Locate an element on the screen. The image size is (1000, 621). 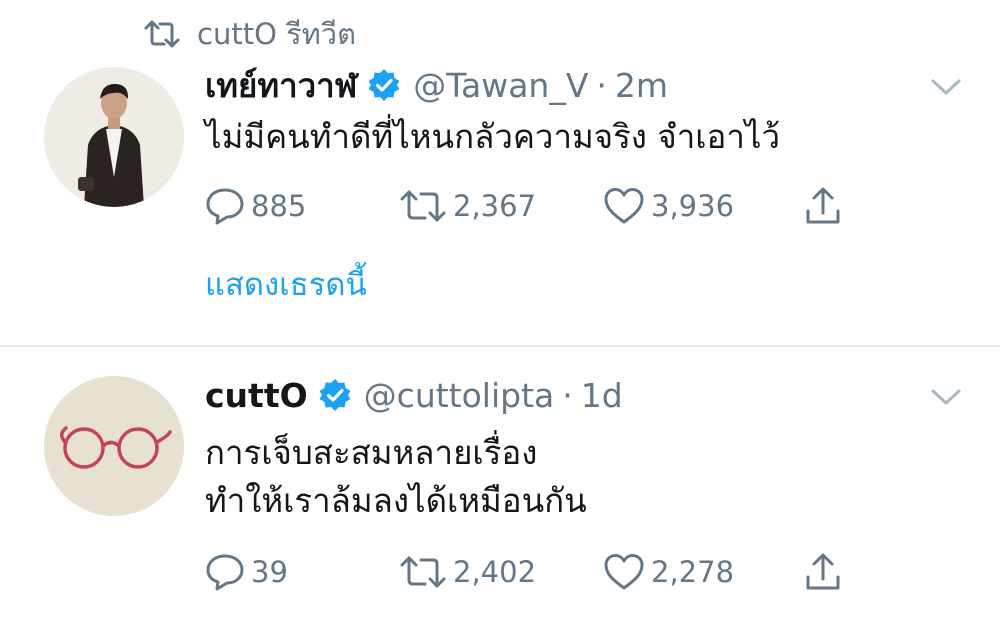
like-button: 2,278 is located at coordinates (668, 572).